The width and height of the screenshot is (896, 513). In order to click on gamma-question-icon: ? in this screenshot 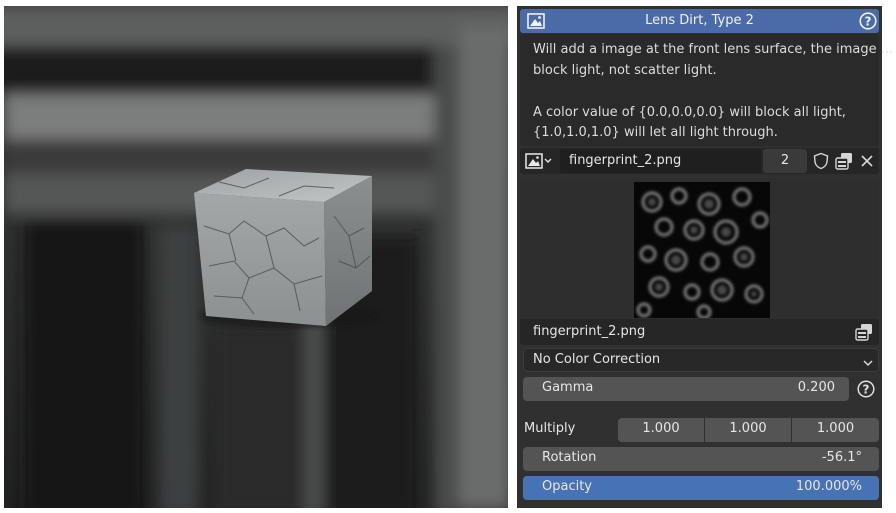, I will do `click(866, 389)`.